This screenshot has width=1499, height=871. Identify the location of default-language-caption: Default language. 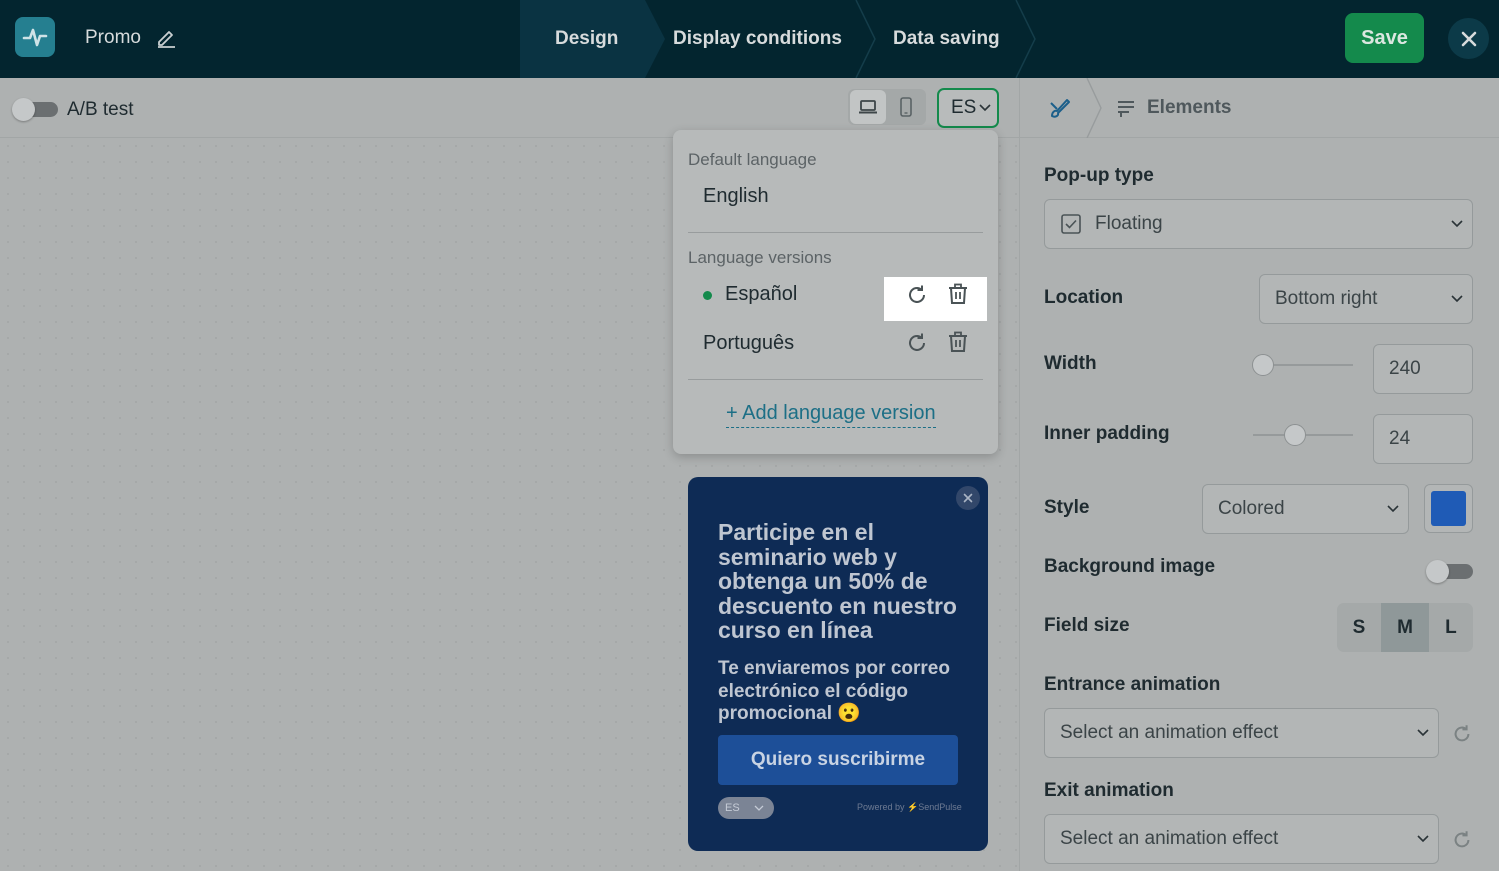
(752, 159).